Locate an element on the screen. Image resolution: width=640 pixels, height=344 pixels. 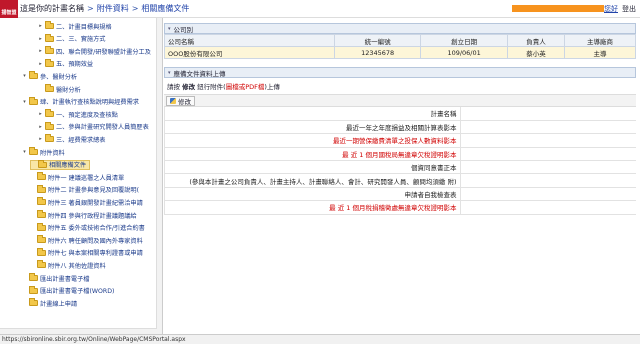
sidebar-item-label: 匯出計畫書電子檔 is located at coordinates (65, 279).